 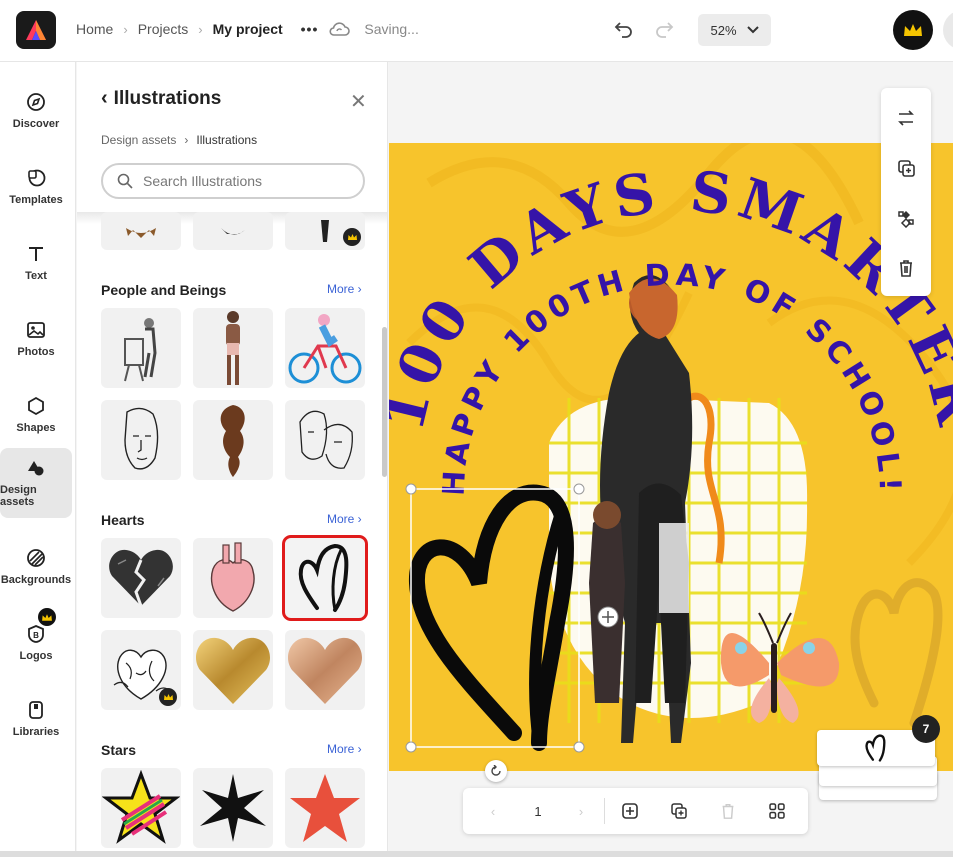 I want to click on chevron-down-icon, so click(x=752, y=30).